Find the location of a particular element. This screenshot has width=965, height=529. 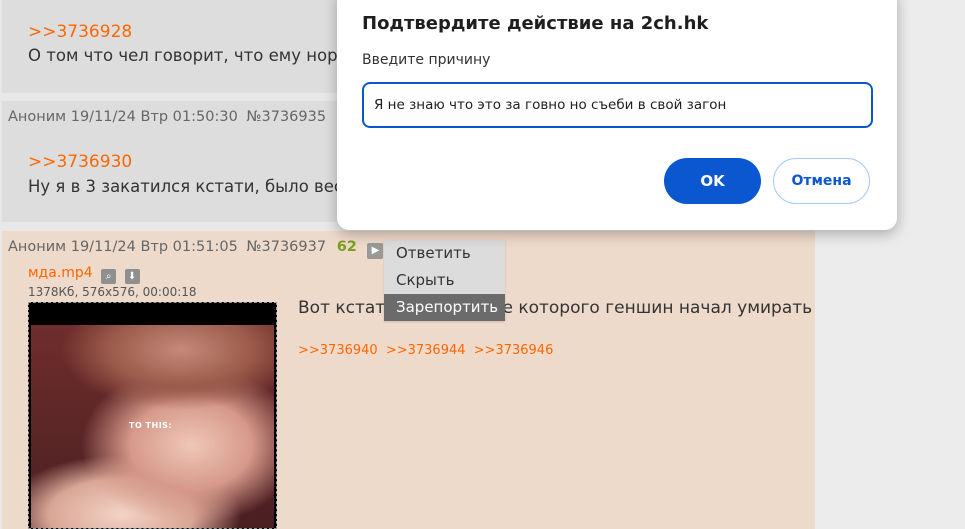

reply-link: >>3736940 is located at coordinates (338, 350).